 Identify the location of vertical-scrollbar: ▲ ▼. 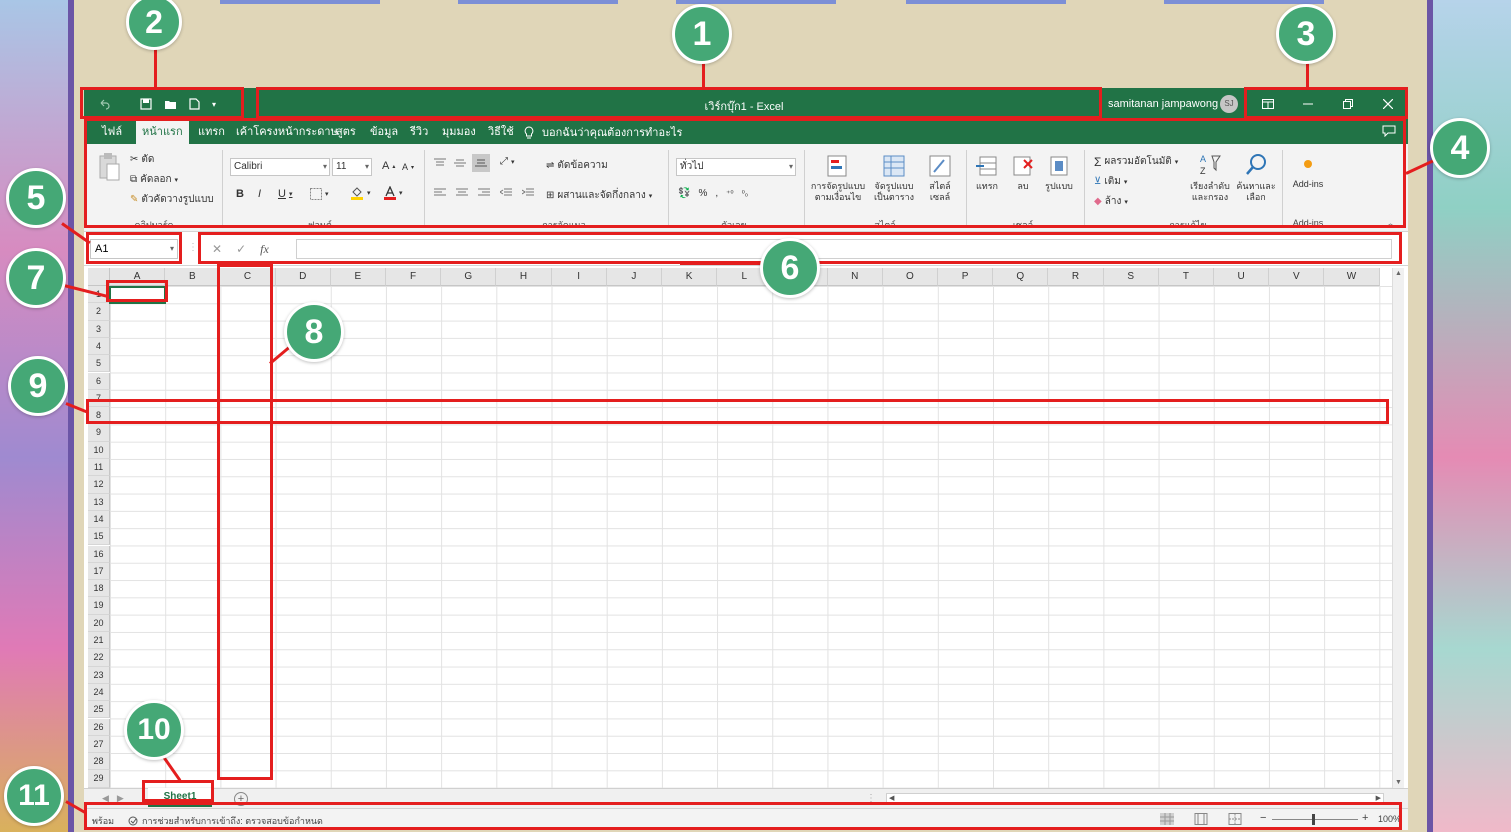
(1398, 528).